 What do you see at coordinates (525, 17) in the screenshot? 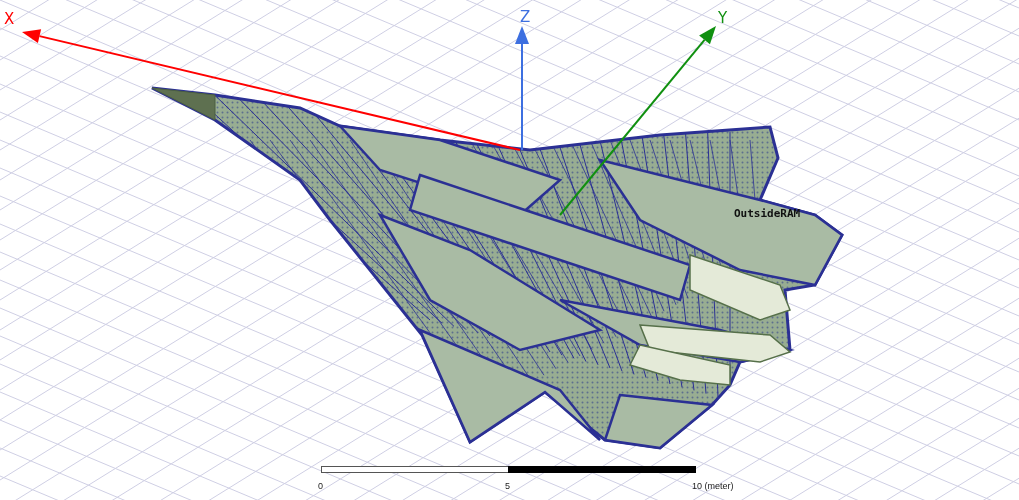
I see `axis-label: Z` at bounding box center [525, 17].